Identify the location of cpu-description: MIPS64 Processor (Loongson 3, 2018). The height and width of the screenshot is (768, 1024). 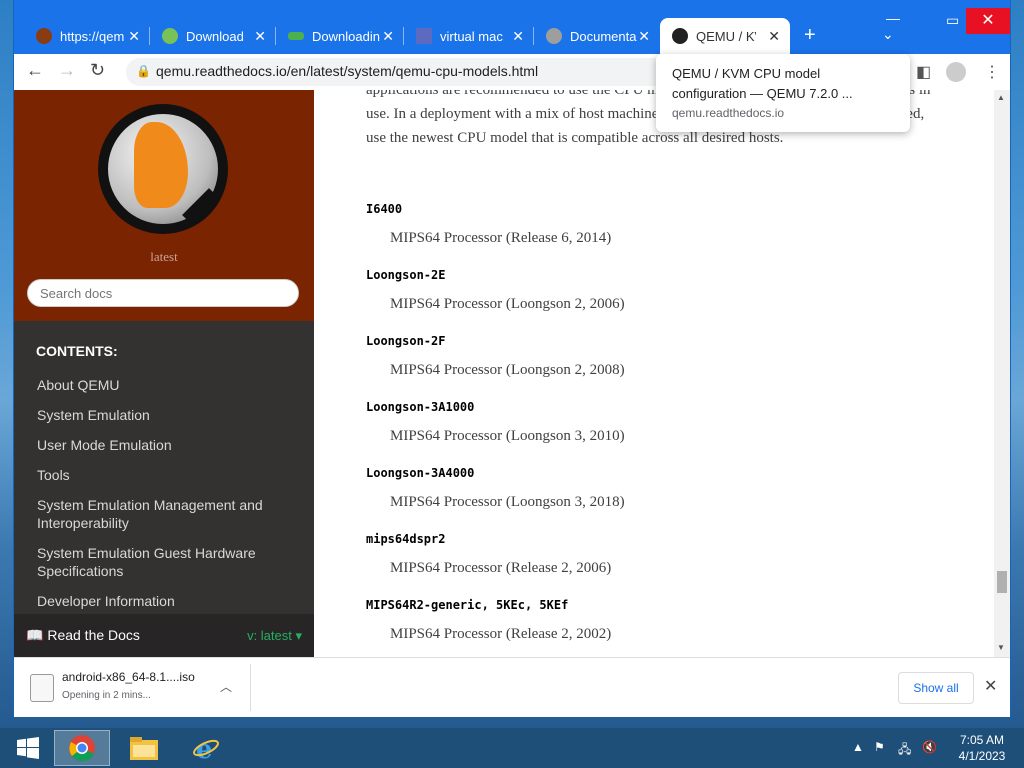
(507, 502).